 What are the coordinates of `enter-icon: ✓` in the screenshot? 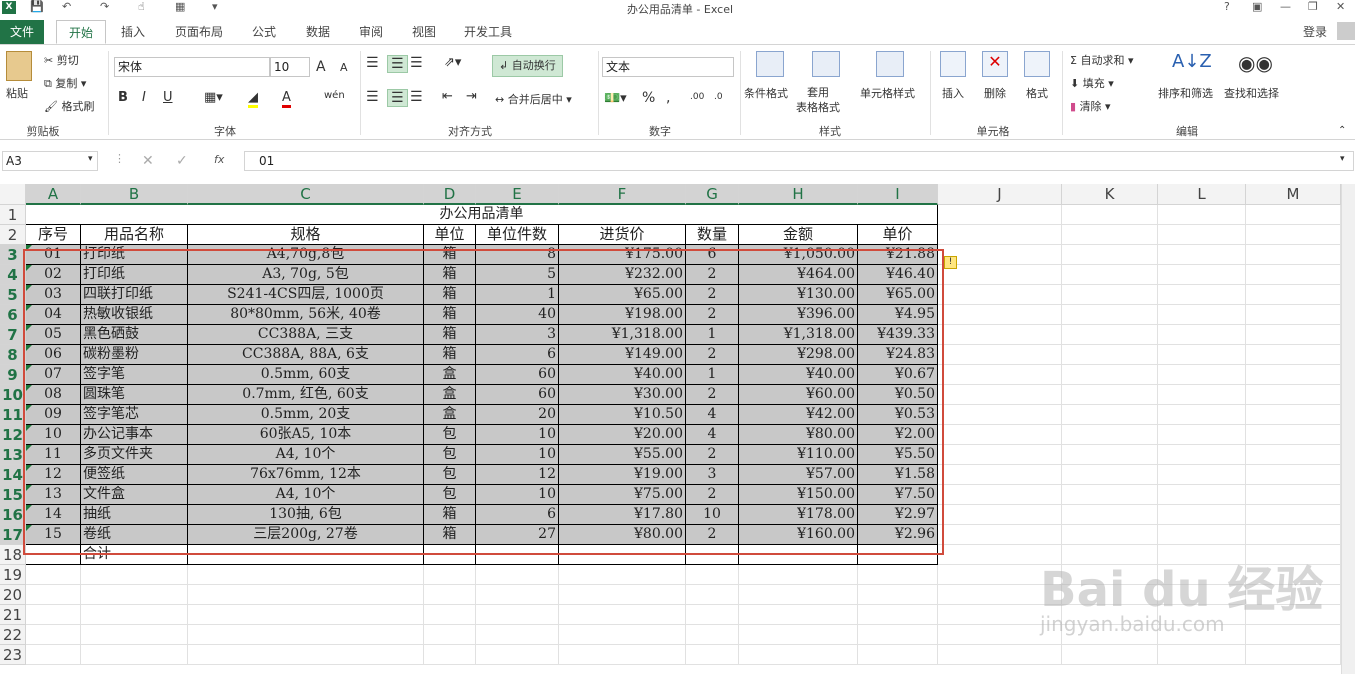 It's located at (182, 161).